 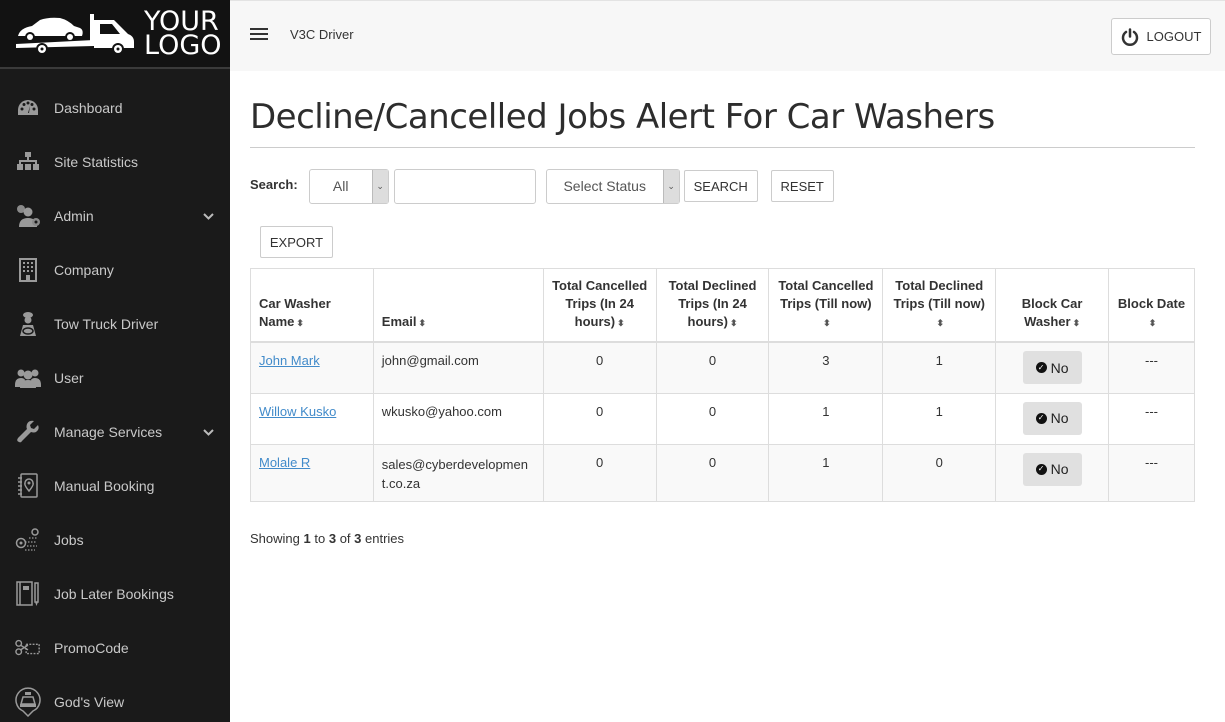 I want to click on users-icon, so click(x=28, y=378).